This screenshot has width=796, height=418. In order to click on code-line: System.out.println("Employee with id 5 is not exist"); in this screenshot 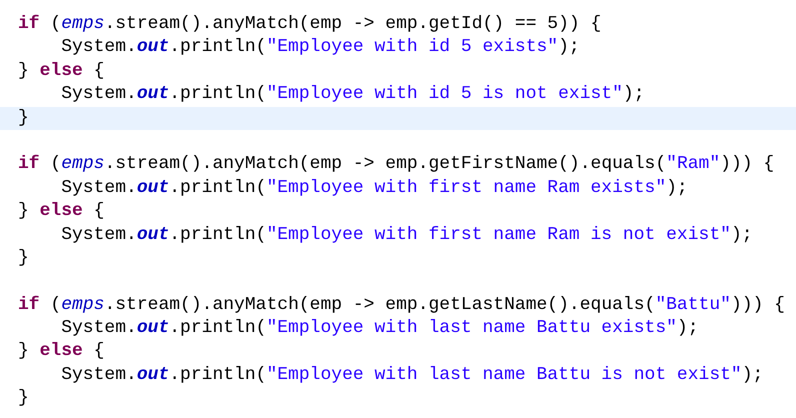, I will do `click(352, 94)`.